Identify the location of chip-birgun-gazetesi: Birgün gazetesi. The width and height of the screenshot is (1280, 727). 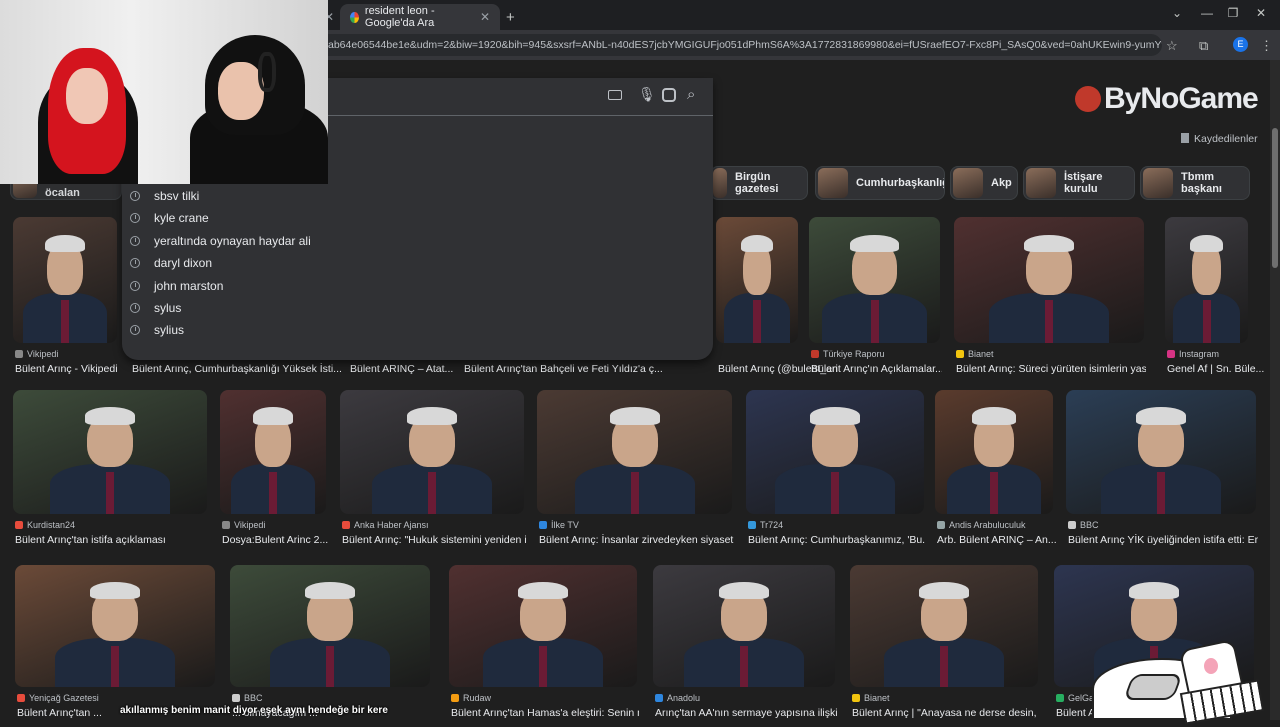
(759, 183).